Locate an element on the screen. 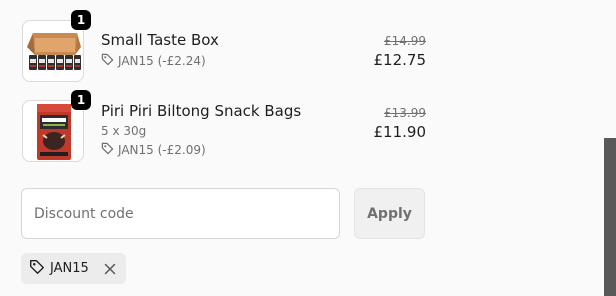  applied-code-label: JAN15 is located at coordinates (69, 268).